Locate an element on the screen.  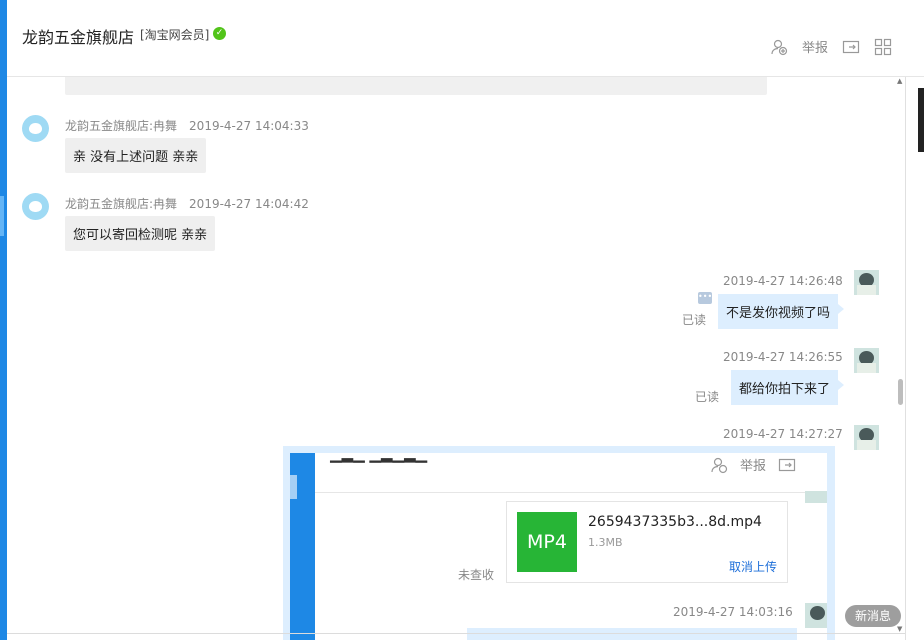
embedded-toolbar: 举报 is located at coordinates (753, 464).